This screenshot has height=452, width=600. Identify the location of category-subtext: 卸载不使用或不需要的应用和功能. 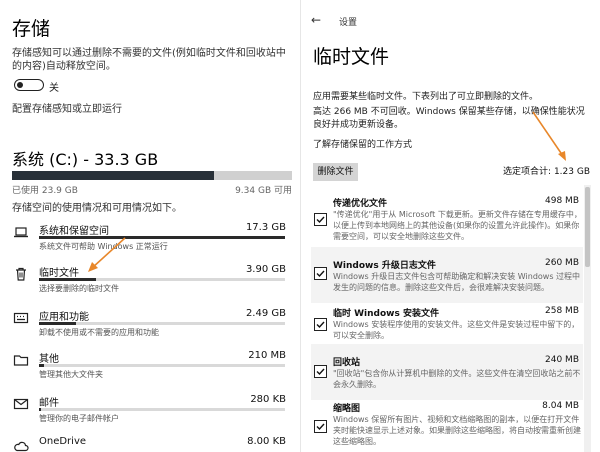
(99, 332).